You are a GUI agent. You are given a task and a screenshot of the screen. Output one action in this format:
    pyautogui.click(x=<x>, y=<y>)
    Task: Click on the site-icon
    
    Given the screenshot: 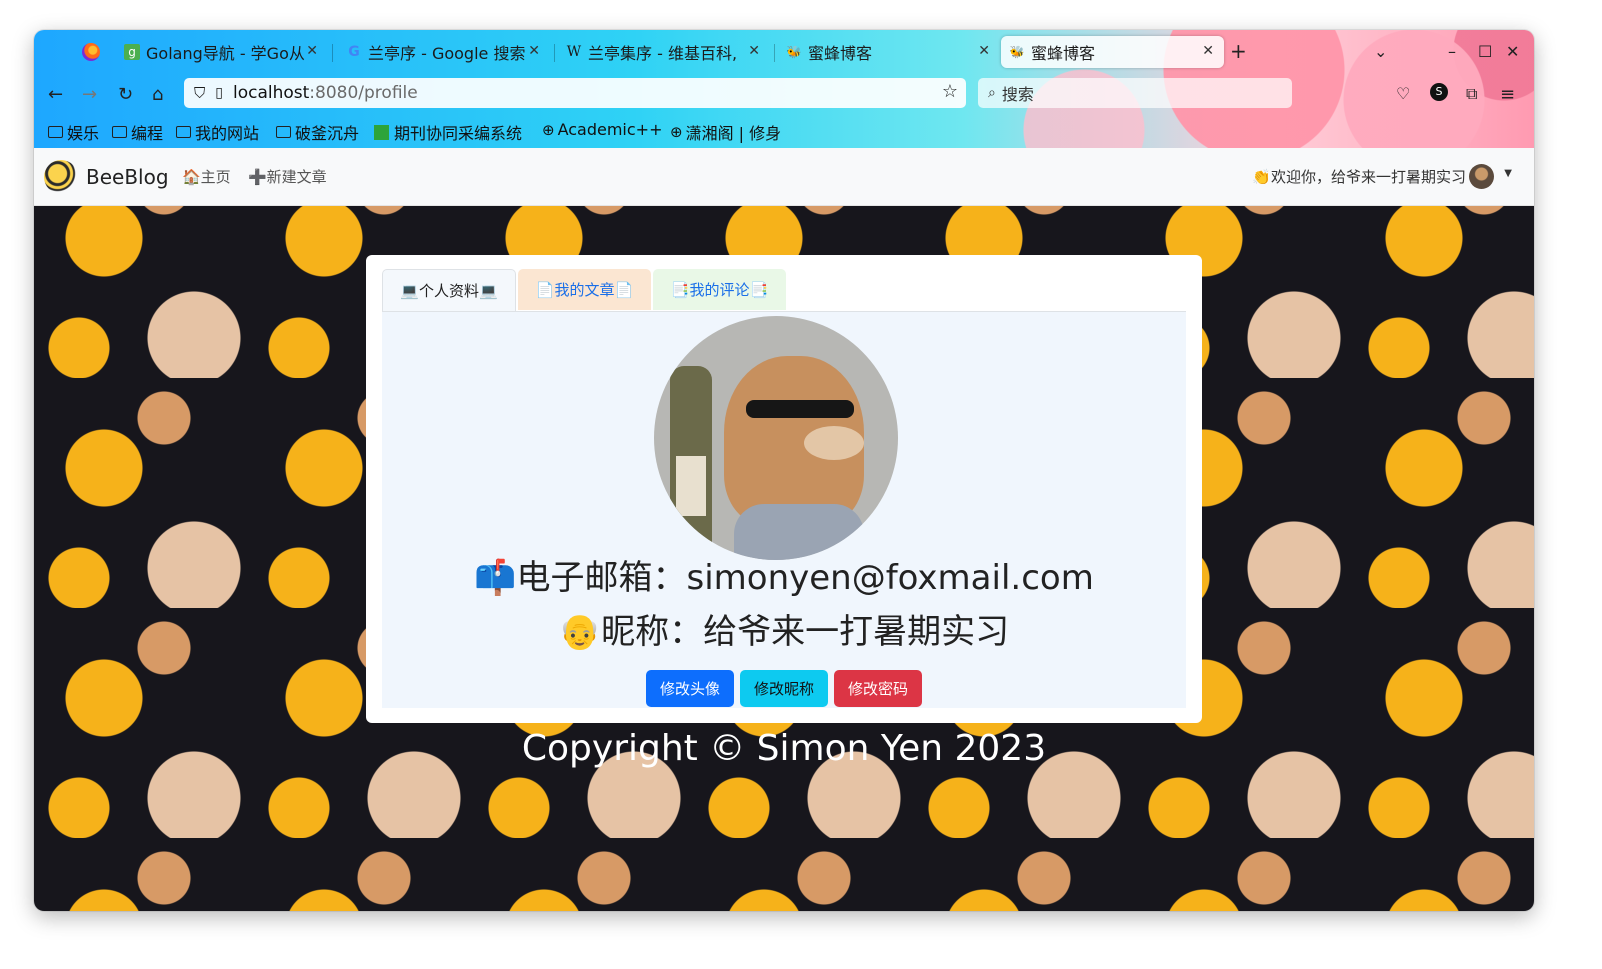 What is the action you would take?
    pyautogui.click(x=381, y=132)
    